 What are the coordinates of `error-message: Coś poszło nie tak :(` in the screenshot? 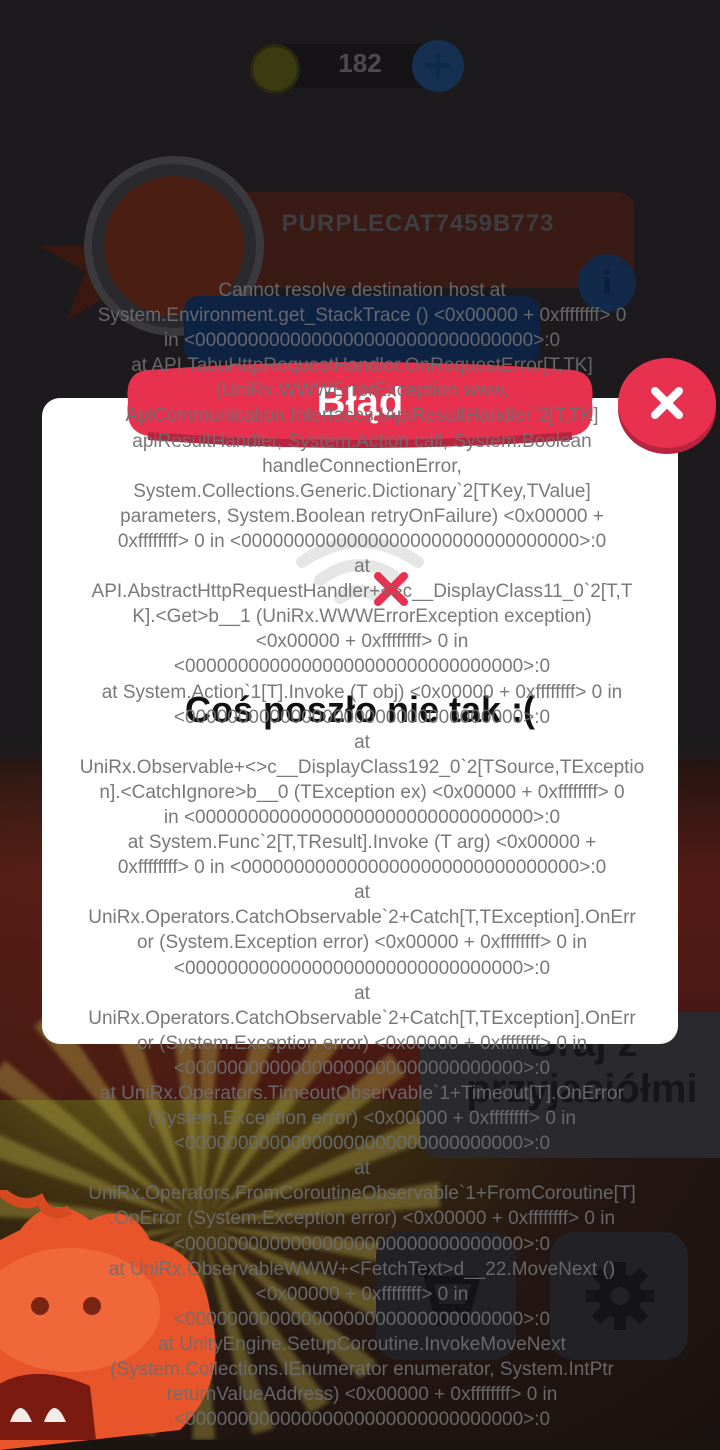 It's located at (360, 709).